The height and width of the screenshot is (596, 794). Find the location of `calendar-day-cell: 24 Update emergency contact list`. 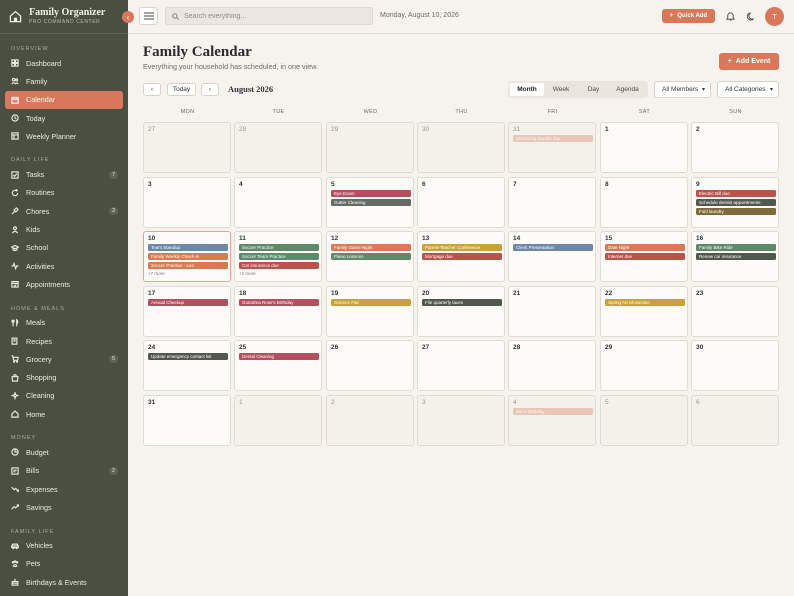

calendar-day-cell: 24 Update emergency contact list is located at coordinates (187, 365).